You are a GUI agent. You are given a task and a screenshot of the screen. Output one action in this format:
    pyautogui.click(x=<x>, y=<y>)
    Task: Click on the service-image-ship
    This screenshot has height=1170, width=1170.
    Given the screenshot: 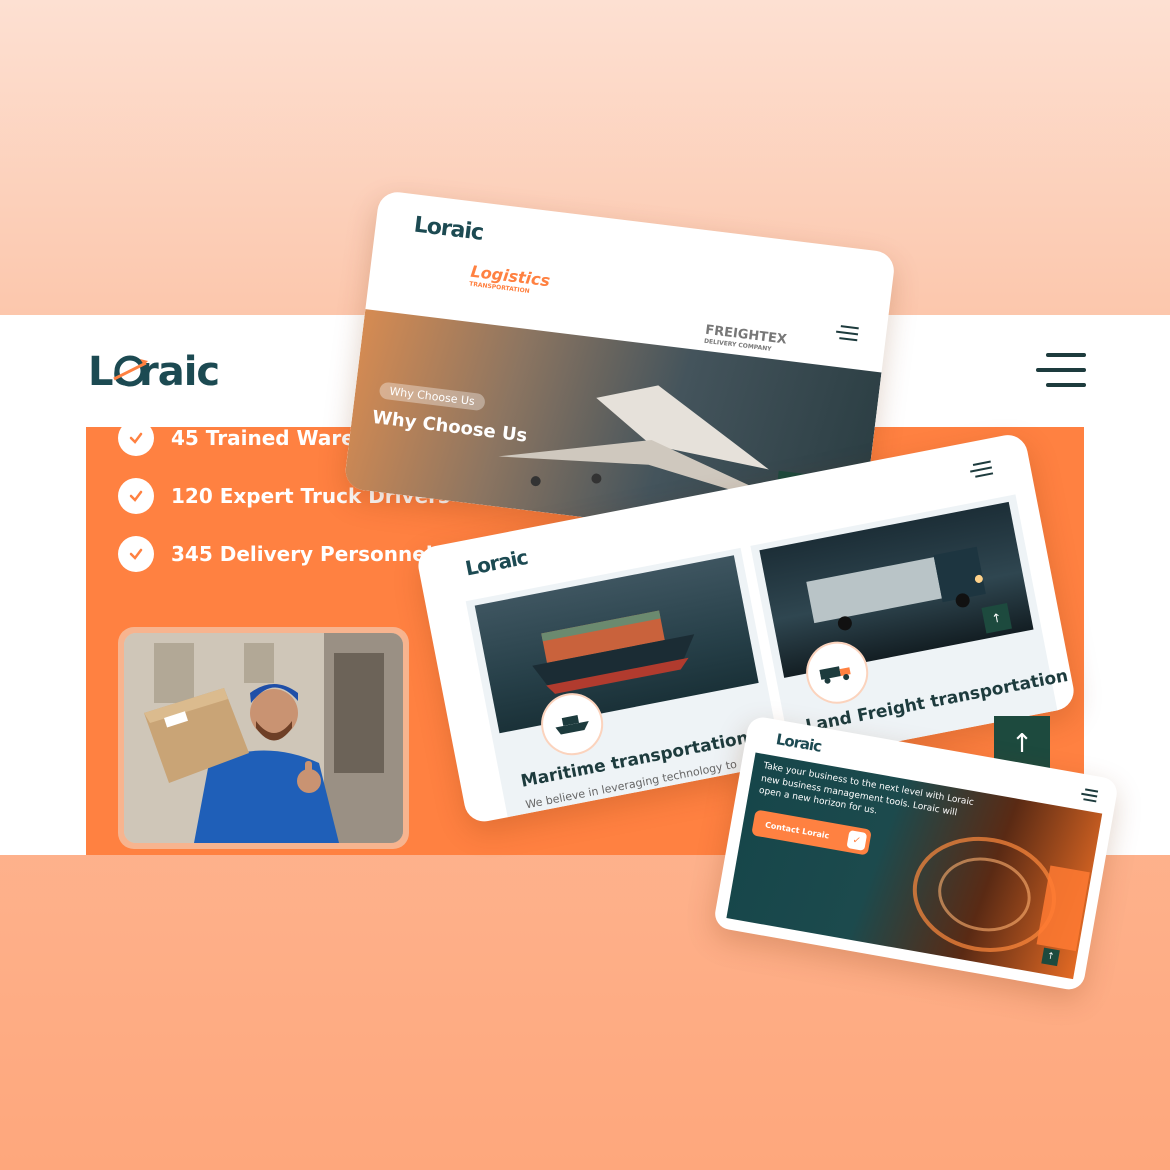 What is the action you would take?
    pyautogui.click(x=616, y=644)
    